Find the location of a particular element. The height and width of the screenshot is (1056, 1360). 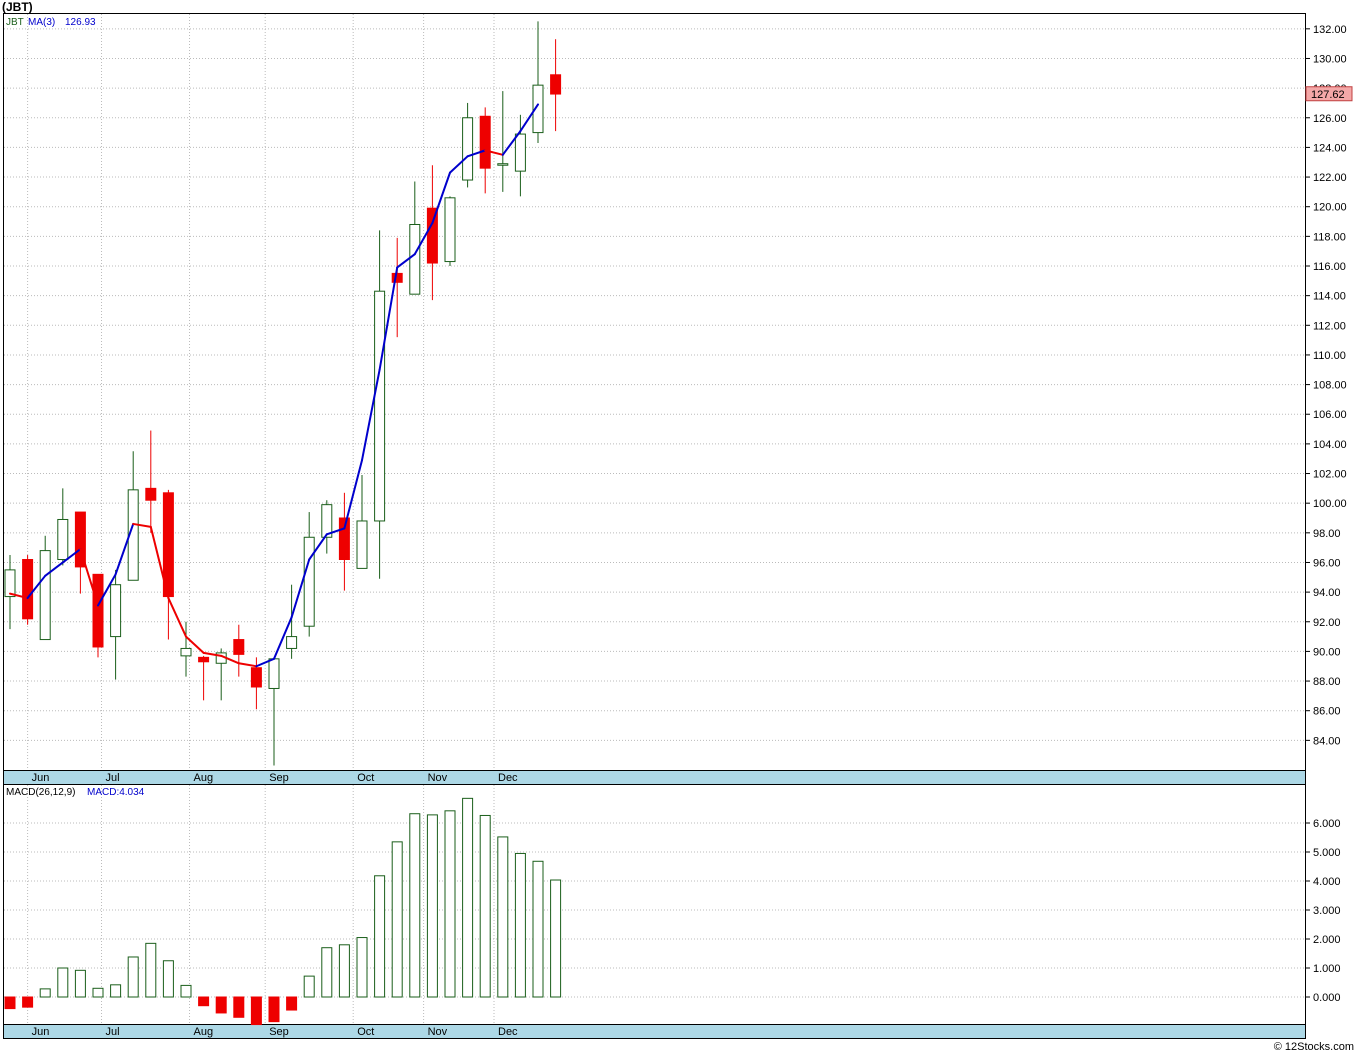

price-tick-label: 86.00 is located at coordinates (1327, 712).